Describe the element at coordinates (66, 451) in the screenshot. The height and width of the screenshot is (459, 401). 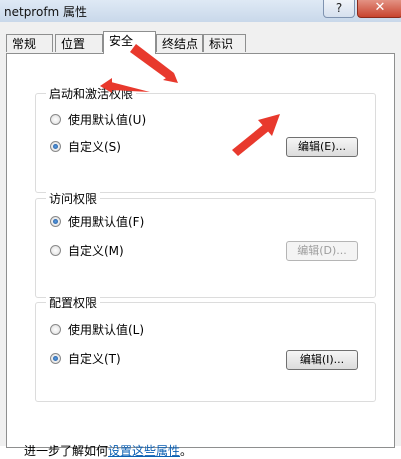
I see `footer-text: 进一步了解如何` at that location.